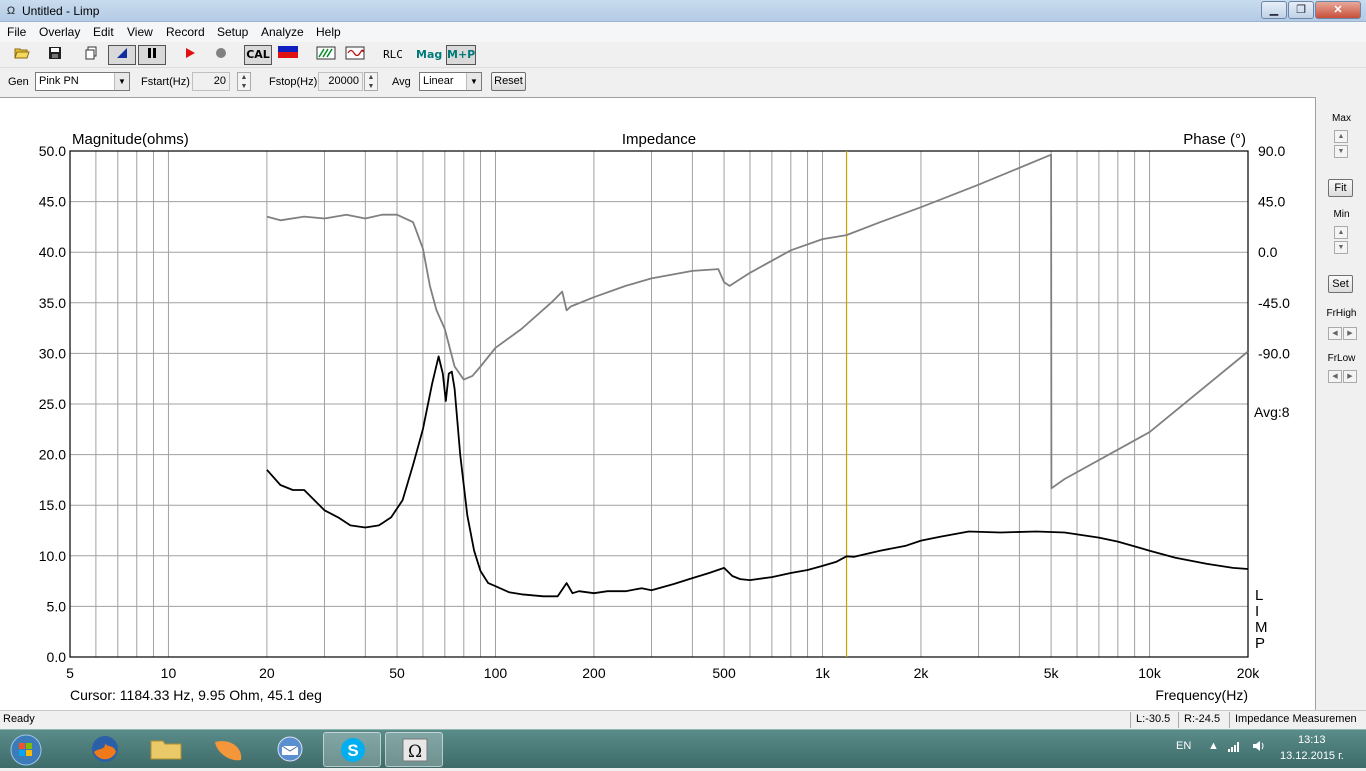 This screenshot has height=771, width=1366. Describe the element at coordinates (288, 55) in the screenshot. I see `color-button` at that location.